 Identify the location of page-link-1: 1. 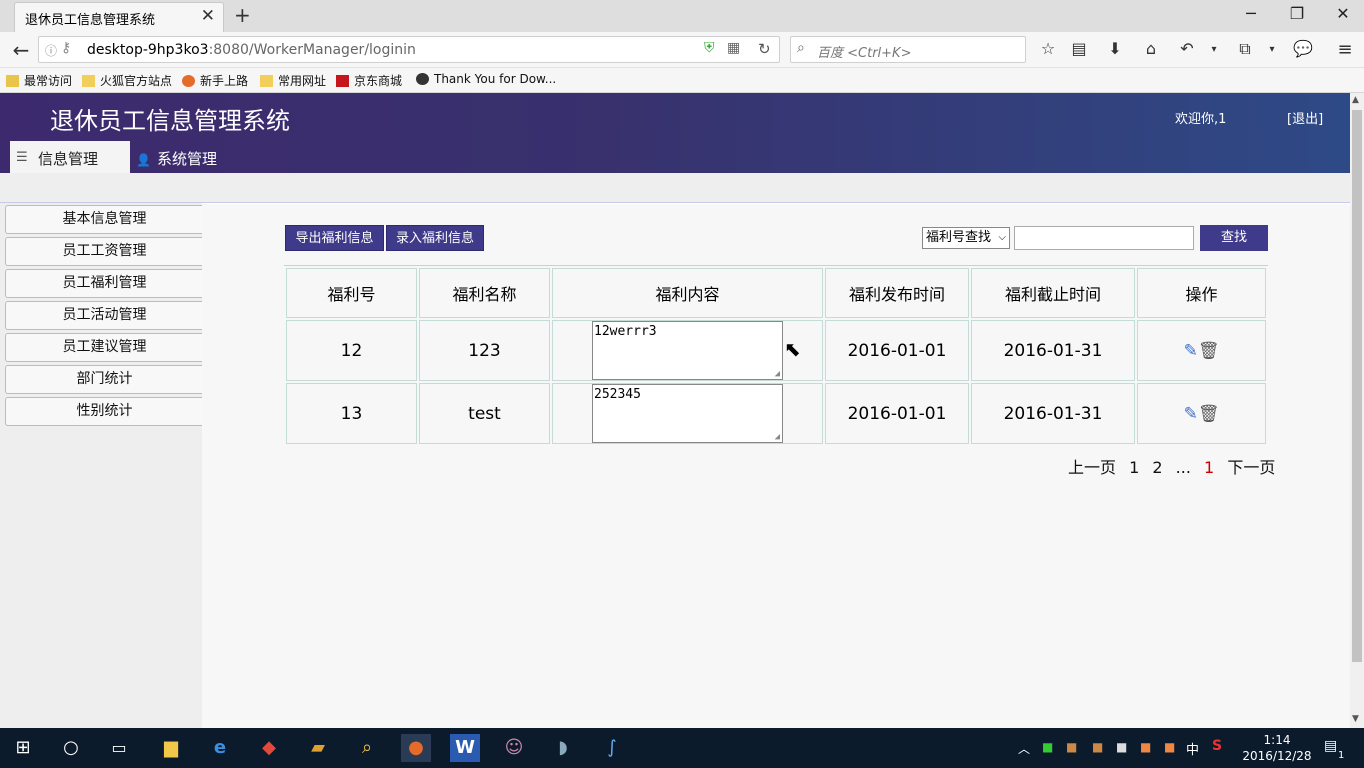
(1134, 467).